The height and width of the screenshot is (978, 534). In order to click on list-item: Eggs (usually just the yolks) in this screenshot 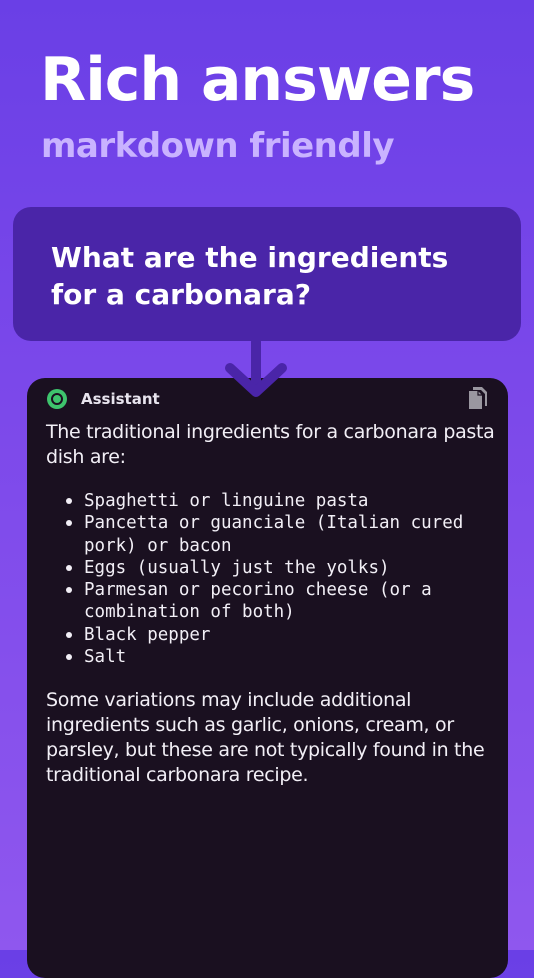, I will do `click(281, 568)`.